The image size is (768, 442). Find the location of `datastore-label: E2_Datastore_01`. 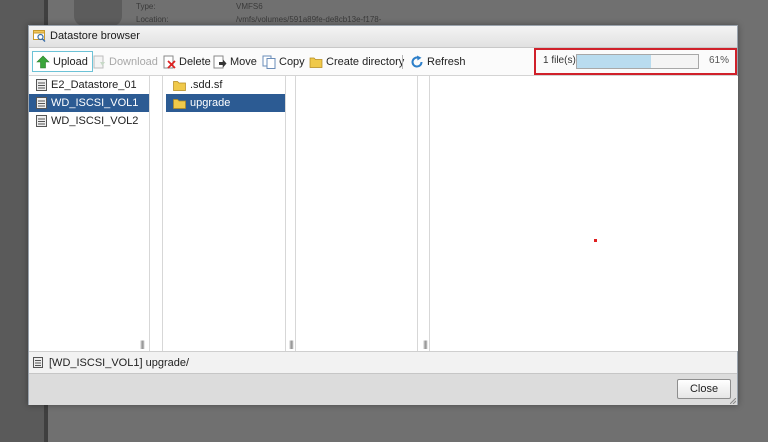

datastore-label: E2_Datastore_01 is located at coordinates (94, 85).